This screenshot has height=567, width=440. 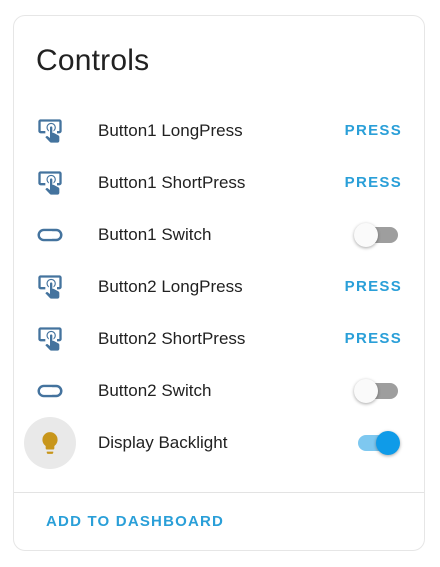 What do you see at coordinates (163, 442) in the screenshot?
I see `entity-label: Display Backlight` at bounding box center [163, 442].